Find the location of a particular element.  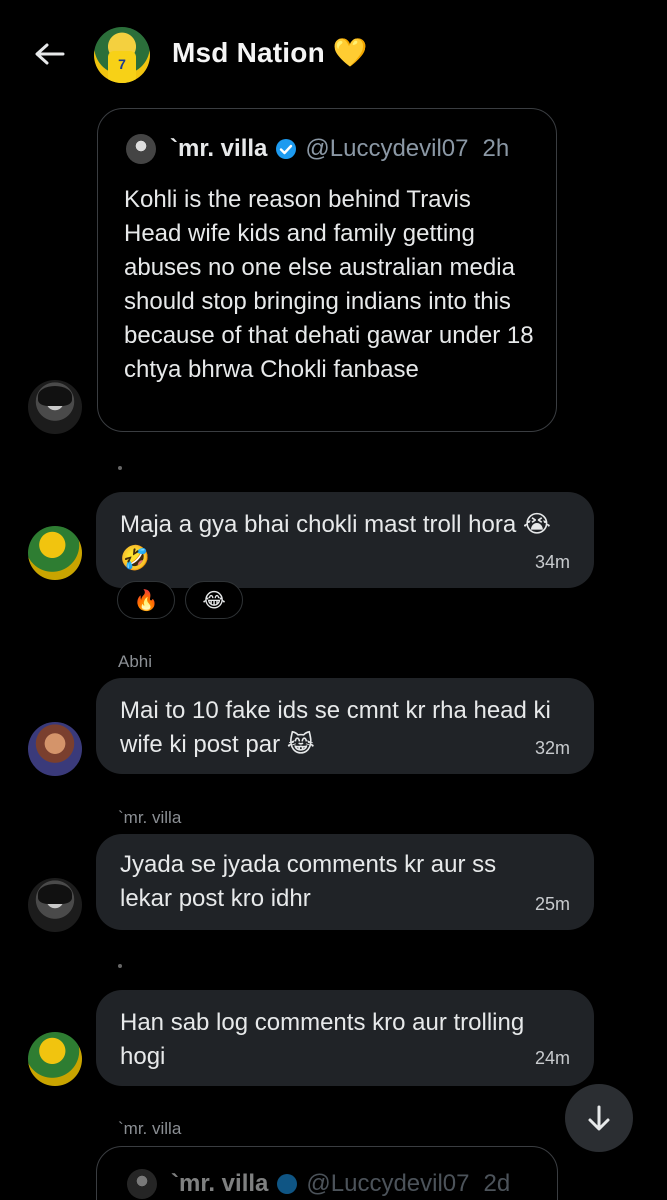

quoted-post-header: `mr. villa @Luccydevil07 2h is located at coordinates (317, 149).